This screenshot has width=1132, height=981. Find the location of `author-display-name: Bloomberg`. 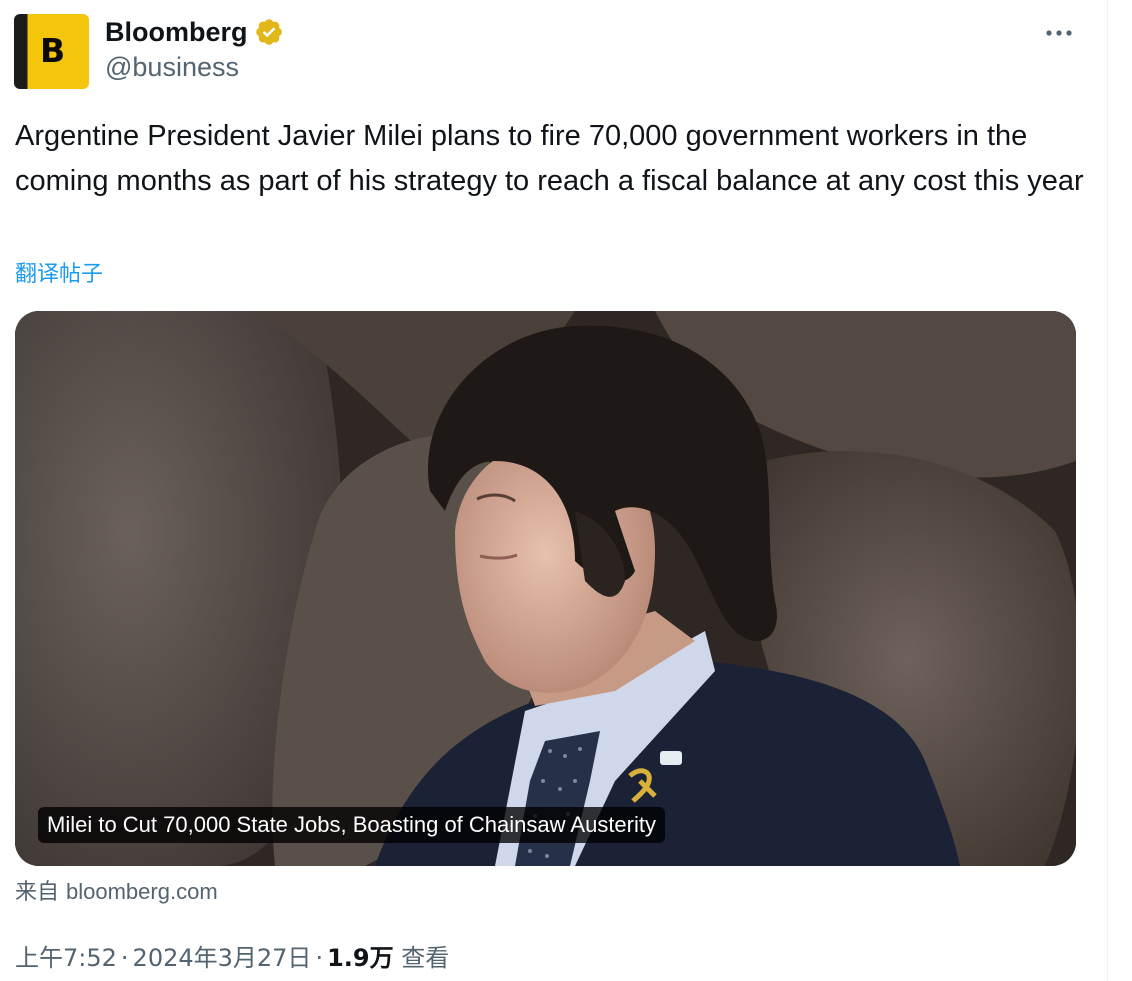

author-display-name: Bloomberg is located at coordinates (176, 32).